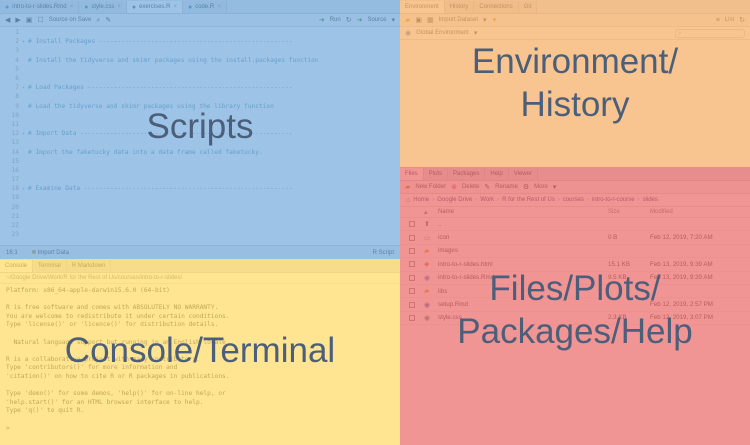 The image size is (750, 445). What do you see at coordinates (528, 200) in the screenshot?
I see `breadcrumb-item: R for the Rest of Us` at bounding box center [528, 200].